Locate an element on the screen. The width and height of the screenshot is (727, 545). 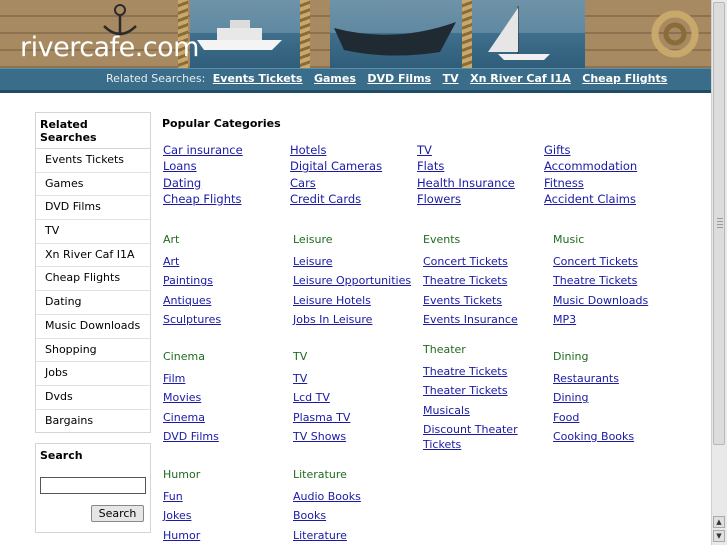
popular-link: Cars is located at coordinates (336, 183).